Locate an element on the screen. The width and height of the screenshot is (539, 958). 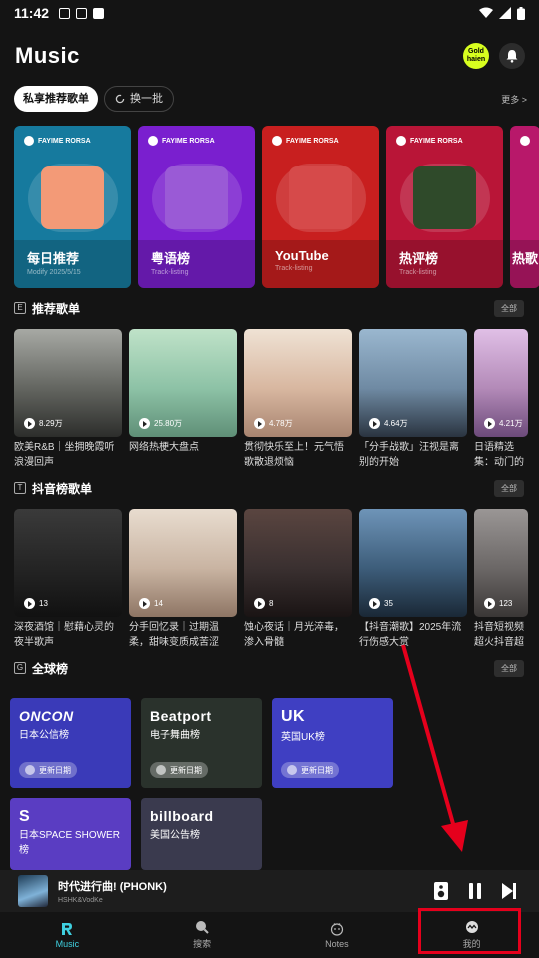
annotation-arrow is located at coordinates (434, 748).